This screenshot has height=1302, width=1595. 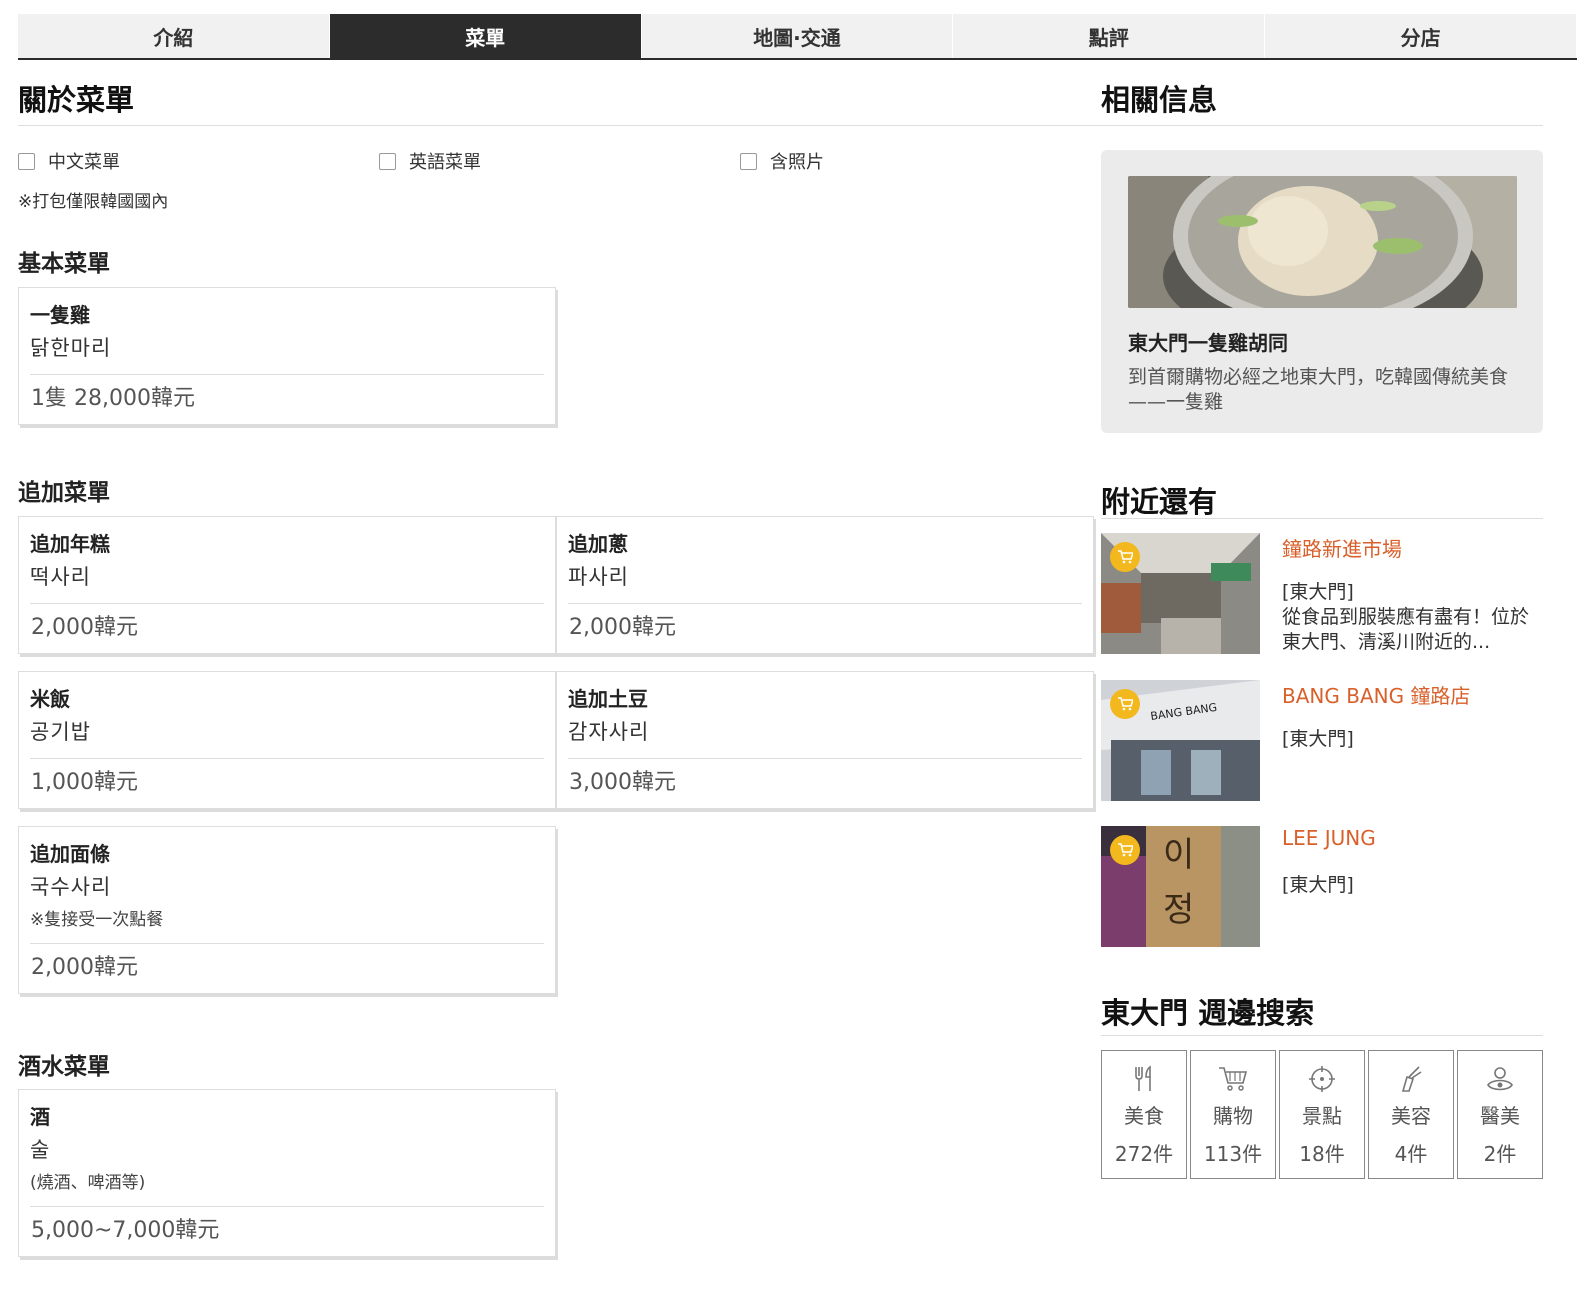 What do you see at coordinates (825, 783) in the screenshot?
I see `menu-item-price: 3,000韓元` at bounding box center [825, 783].